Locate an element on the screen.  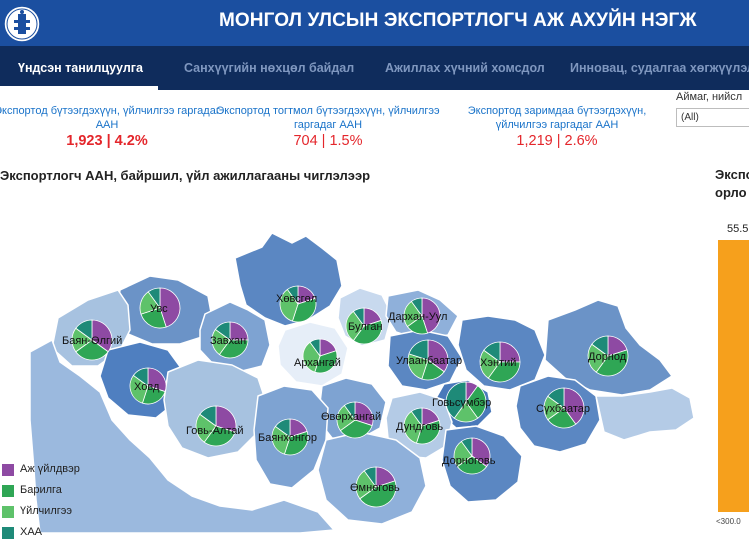
country-outline-east is located at coordinates (645, 414).